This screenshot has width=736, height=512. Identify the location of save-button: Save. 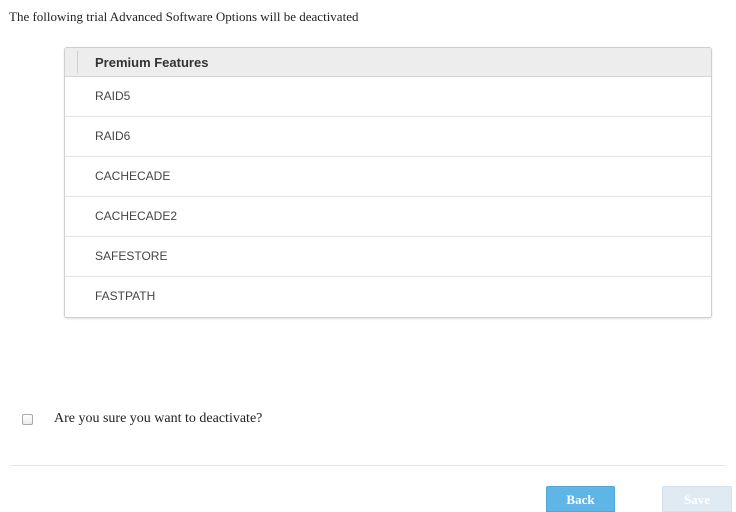
(697, 499).